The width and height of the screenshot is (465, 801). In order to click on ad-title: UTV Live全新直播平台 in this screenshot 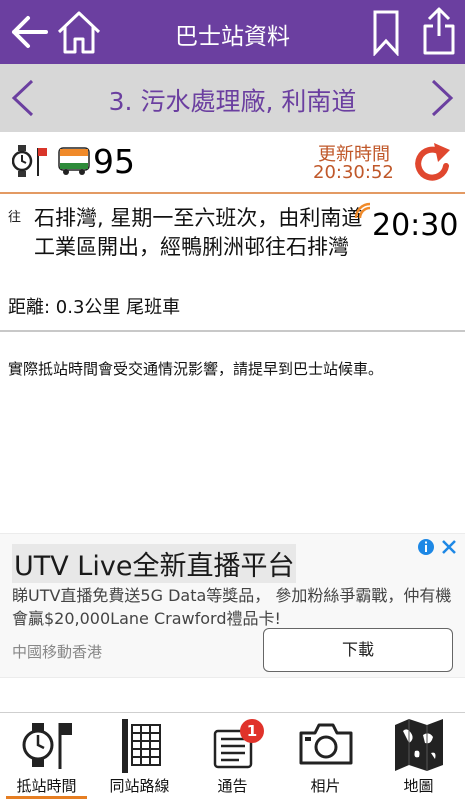, I will do `click(154, 563)`.